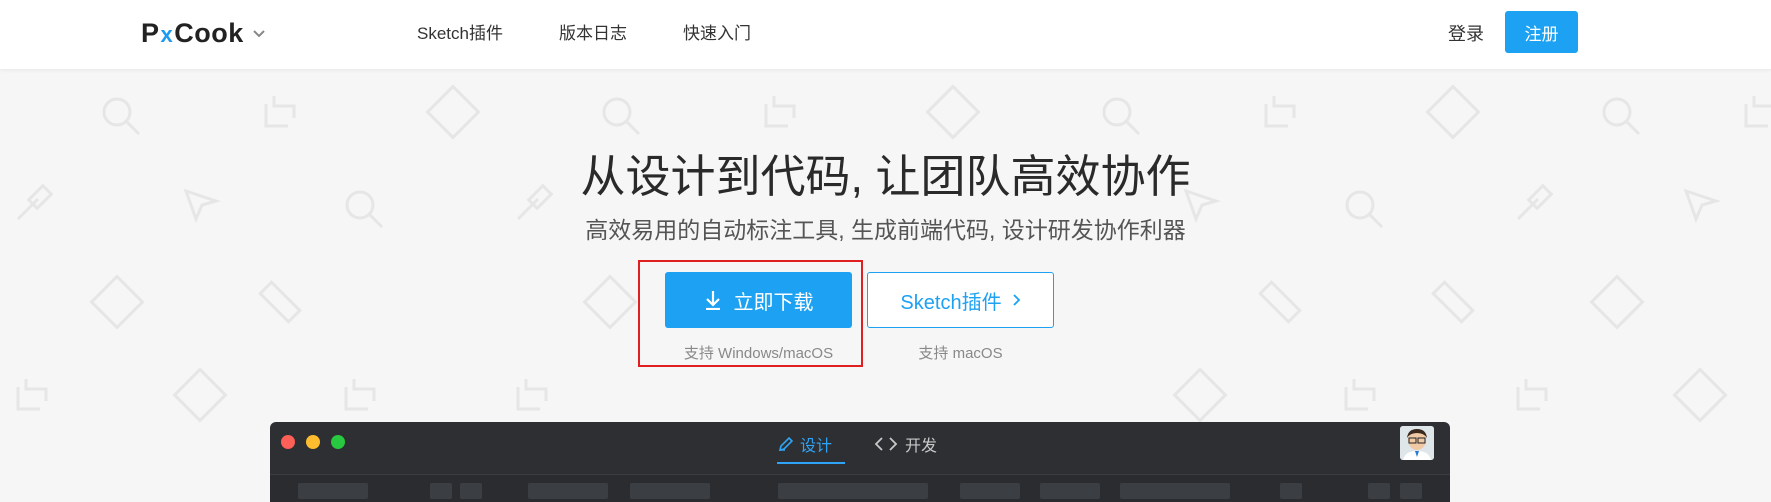 The image size is (1771, 502). Describe the element at coordinates (288, 442) in the screenshot. I see `window-close-button` at that location.